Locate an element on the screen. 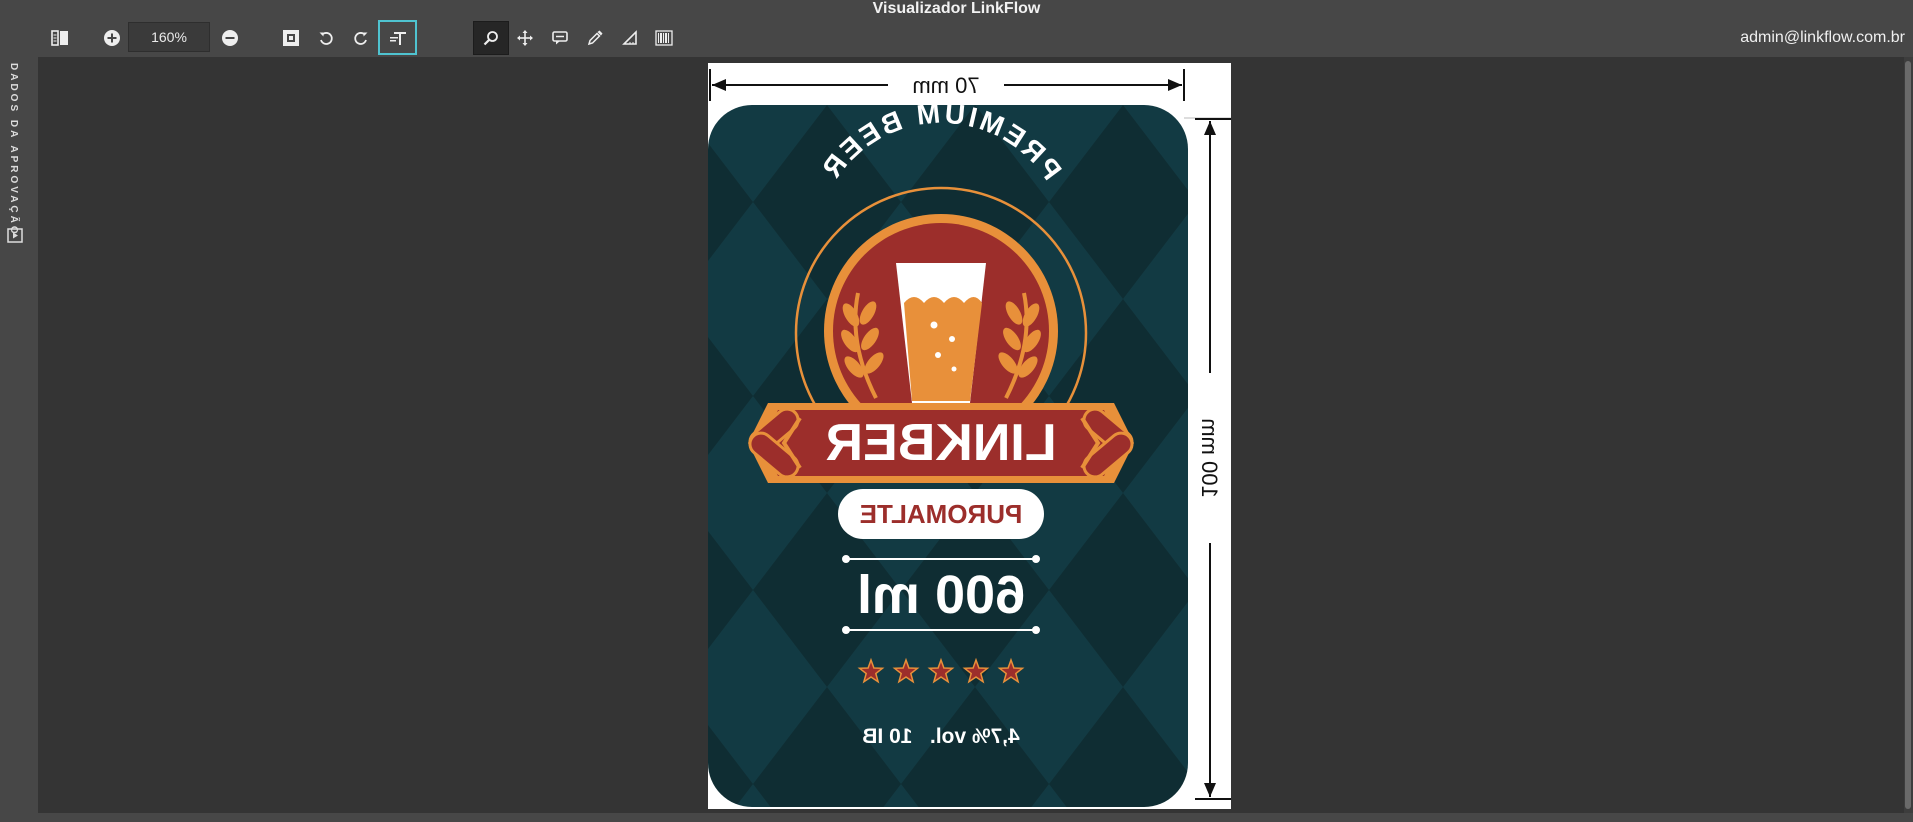 This screenshot has height=822, width=1913. ruler-icon is located at coordinates (629, 37).